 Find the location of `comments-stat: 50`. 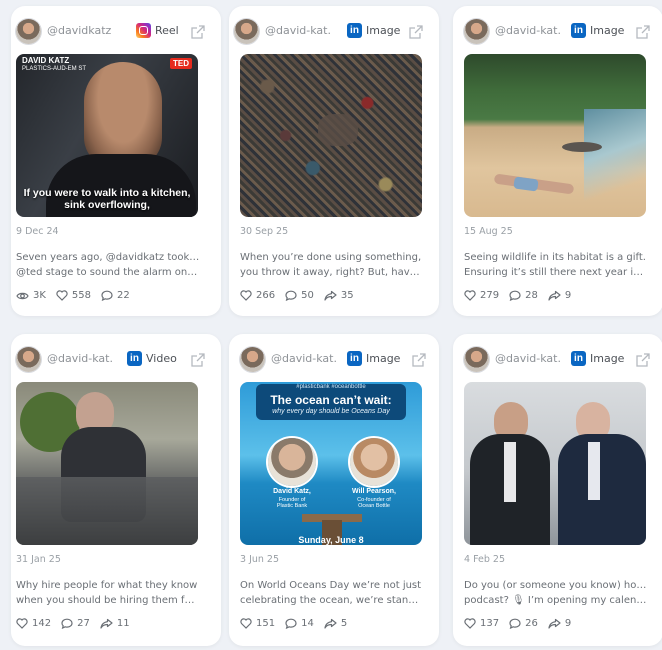

comments-stat: 50 is located at coordinates (299, 295).